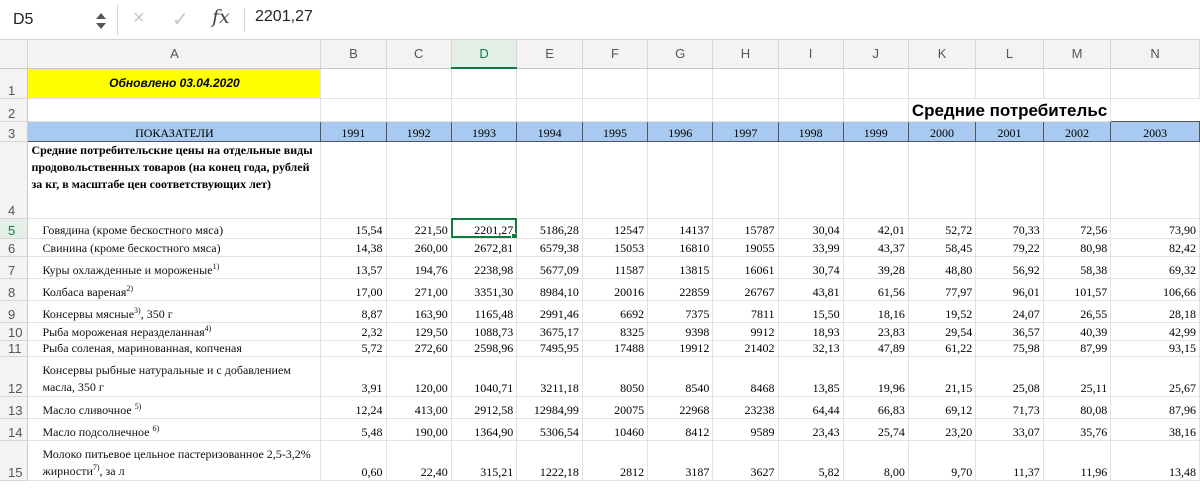 The width and height of the screenshot is (1200, 496). What do you see at coordinates (14, 348) in the screenshot?
I see `row-header-11: 11` at bounding box center [14, 348].